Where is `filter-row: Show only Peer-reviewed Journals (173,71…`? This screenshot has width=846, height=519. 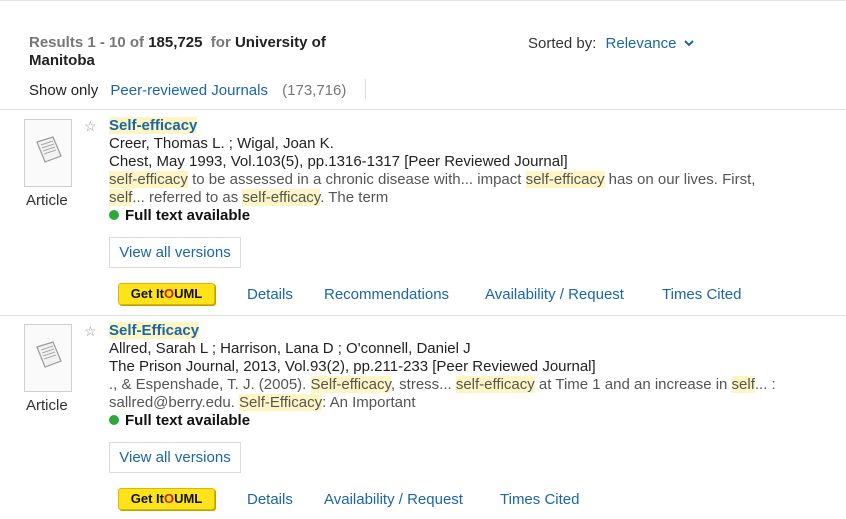 filter-row: Show only Peer-reviewed Journals (173,71… is located at coordinates (197, 89).